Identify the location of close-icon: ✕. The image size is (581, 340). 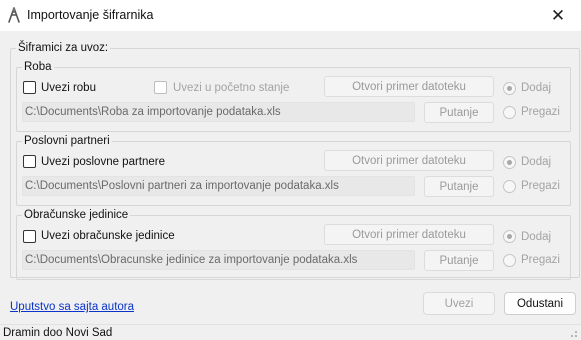
(558, 15).